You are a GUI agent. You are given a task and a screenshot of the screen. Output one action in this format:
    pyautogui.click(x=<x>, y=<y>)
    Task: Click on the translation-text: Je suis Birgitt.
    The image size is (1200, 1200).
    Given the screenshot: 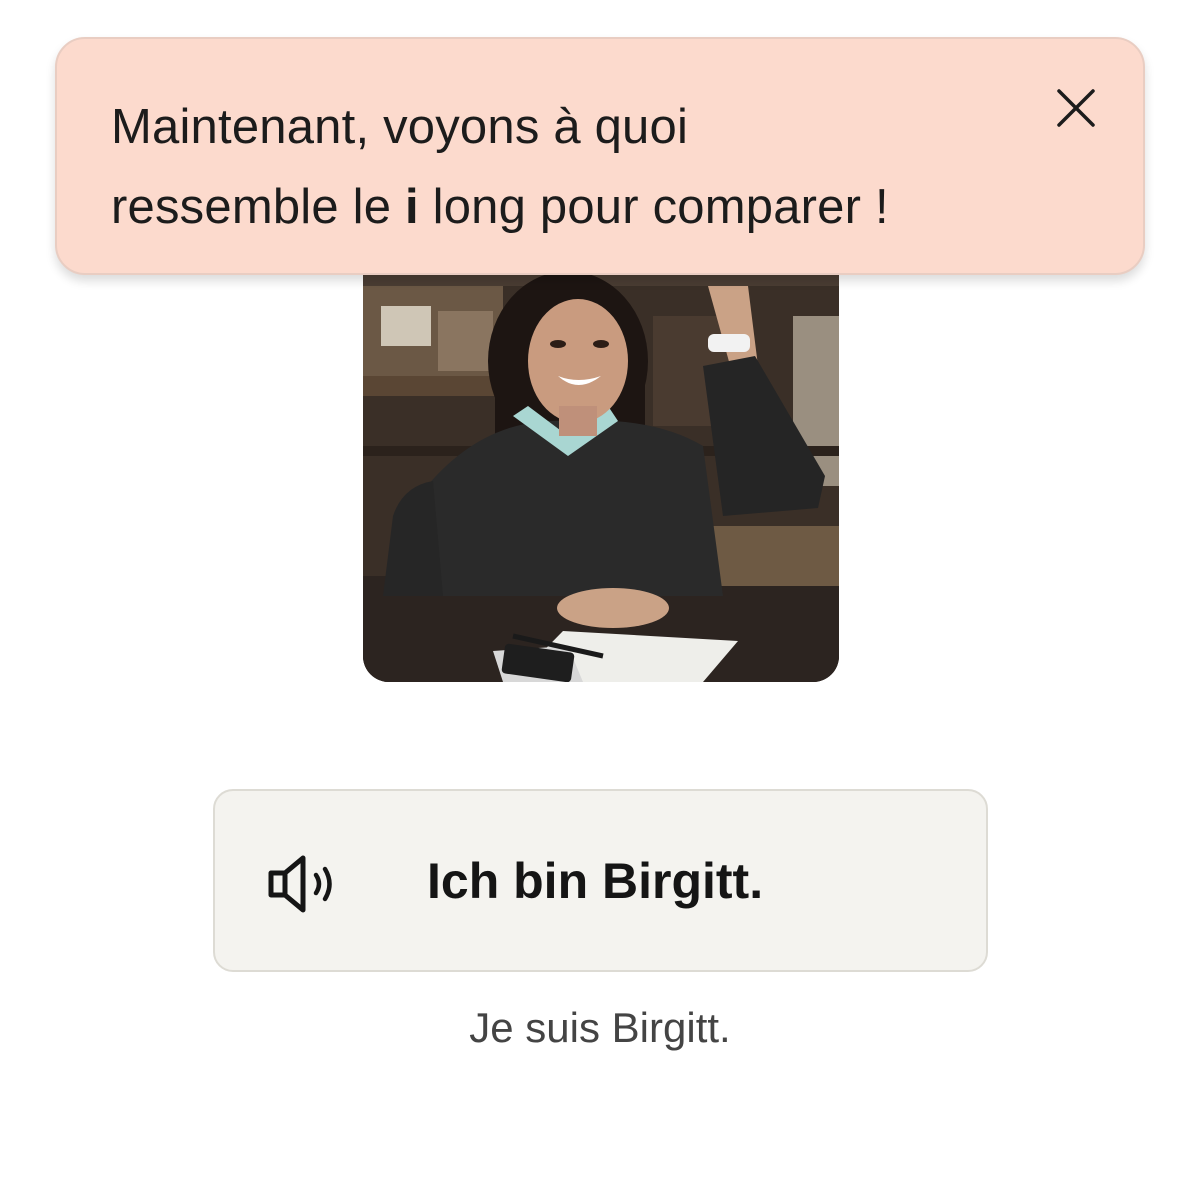 What is the action you would take?
    pyautogui.click(x=600, y=1027)
    